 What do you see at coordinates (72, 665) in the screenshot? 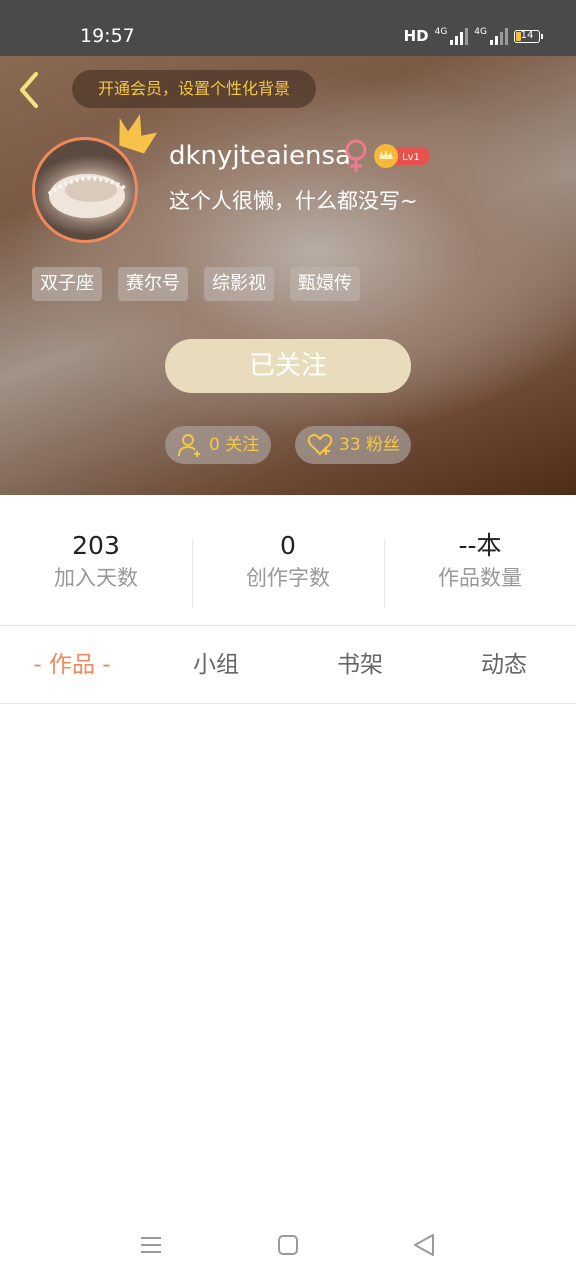
I see `tab-works: - 作品 -` at bounding box center [72, 665].